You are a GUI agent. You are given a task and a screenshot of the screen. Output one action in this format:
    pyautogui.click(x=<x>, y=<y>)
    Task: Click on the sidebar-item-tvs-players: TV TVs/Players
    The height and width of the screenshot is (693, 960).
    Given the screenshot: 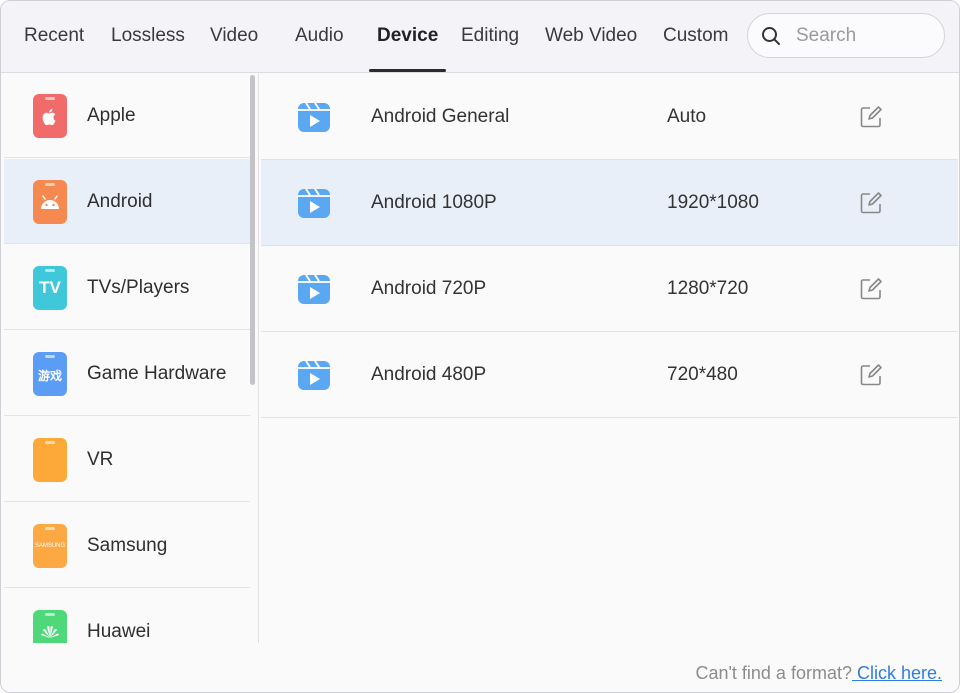 What is the action you would take?
    pyautogui.click(x=127, y=287)
    